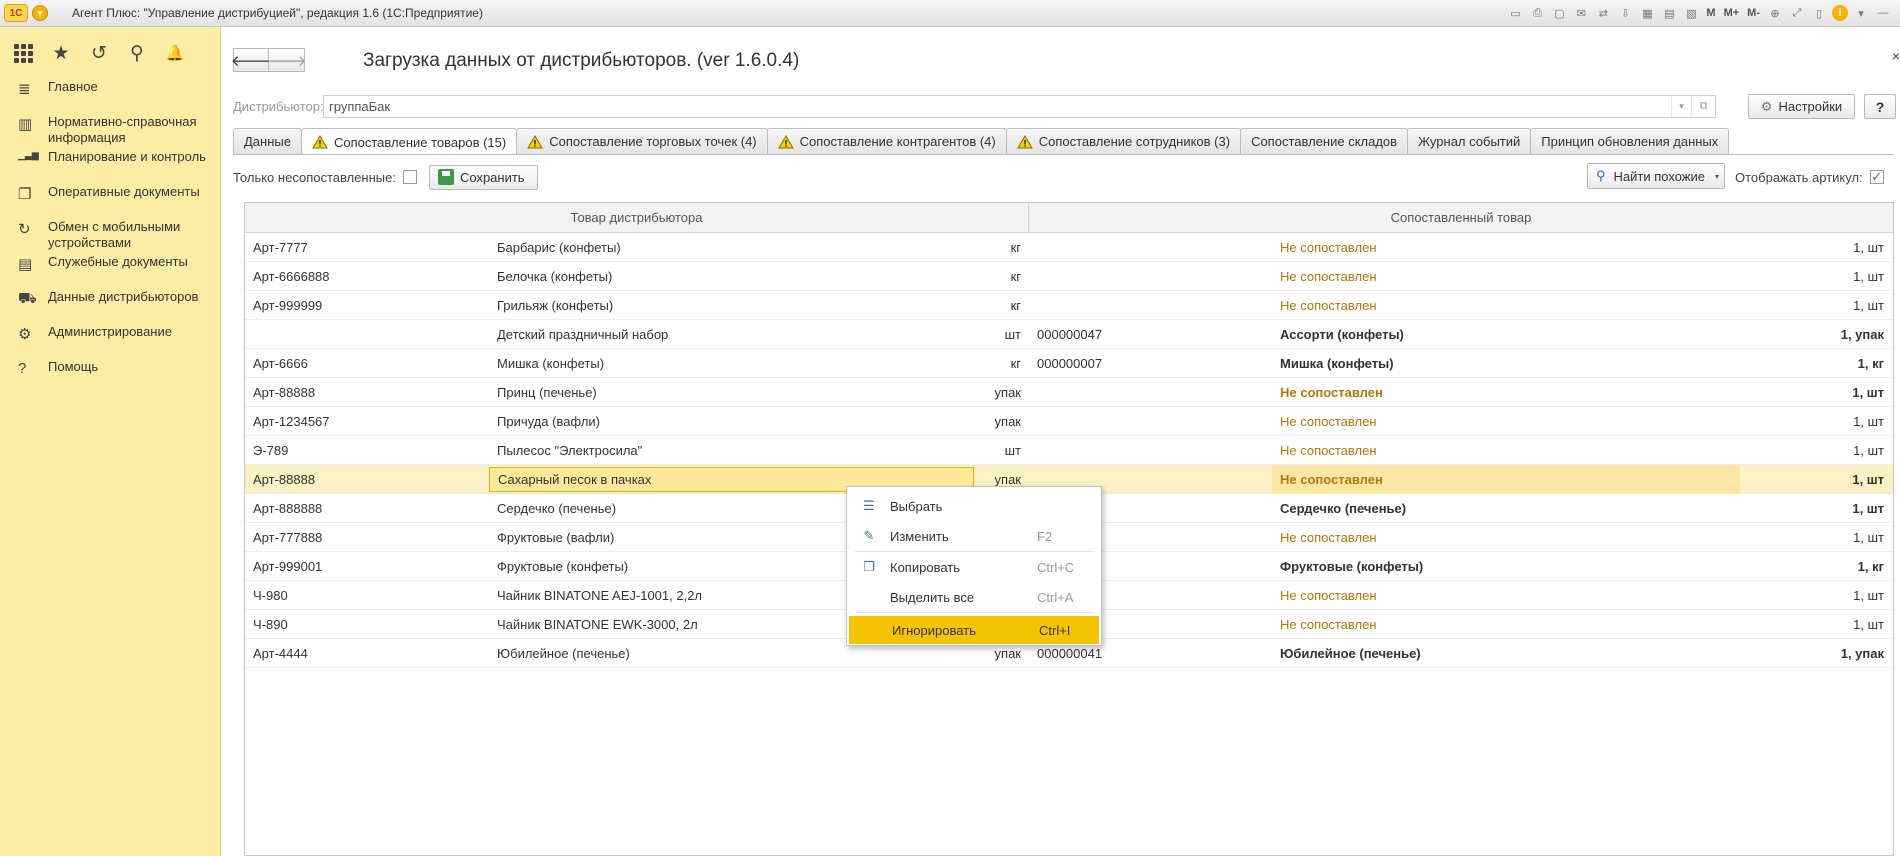 Image resolution: width=1900 pixels, height=856 pixels. Describe the element at coordinates (1461, 217) in the screenshot. I see `column-header-matched-product: Сопоставленный товар` at that location.